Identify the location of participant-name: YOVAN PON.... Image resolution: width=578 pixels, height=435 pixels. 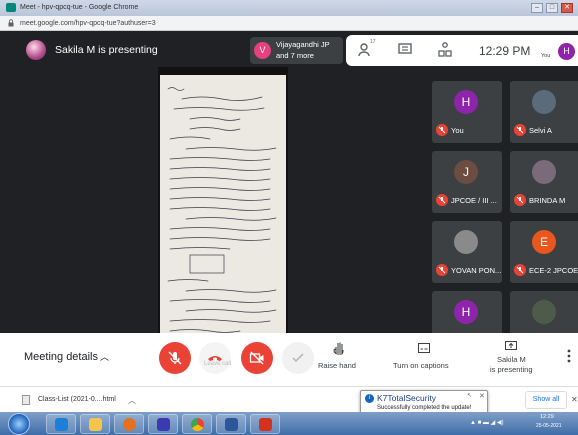
(476, 270).